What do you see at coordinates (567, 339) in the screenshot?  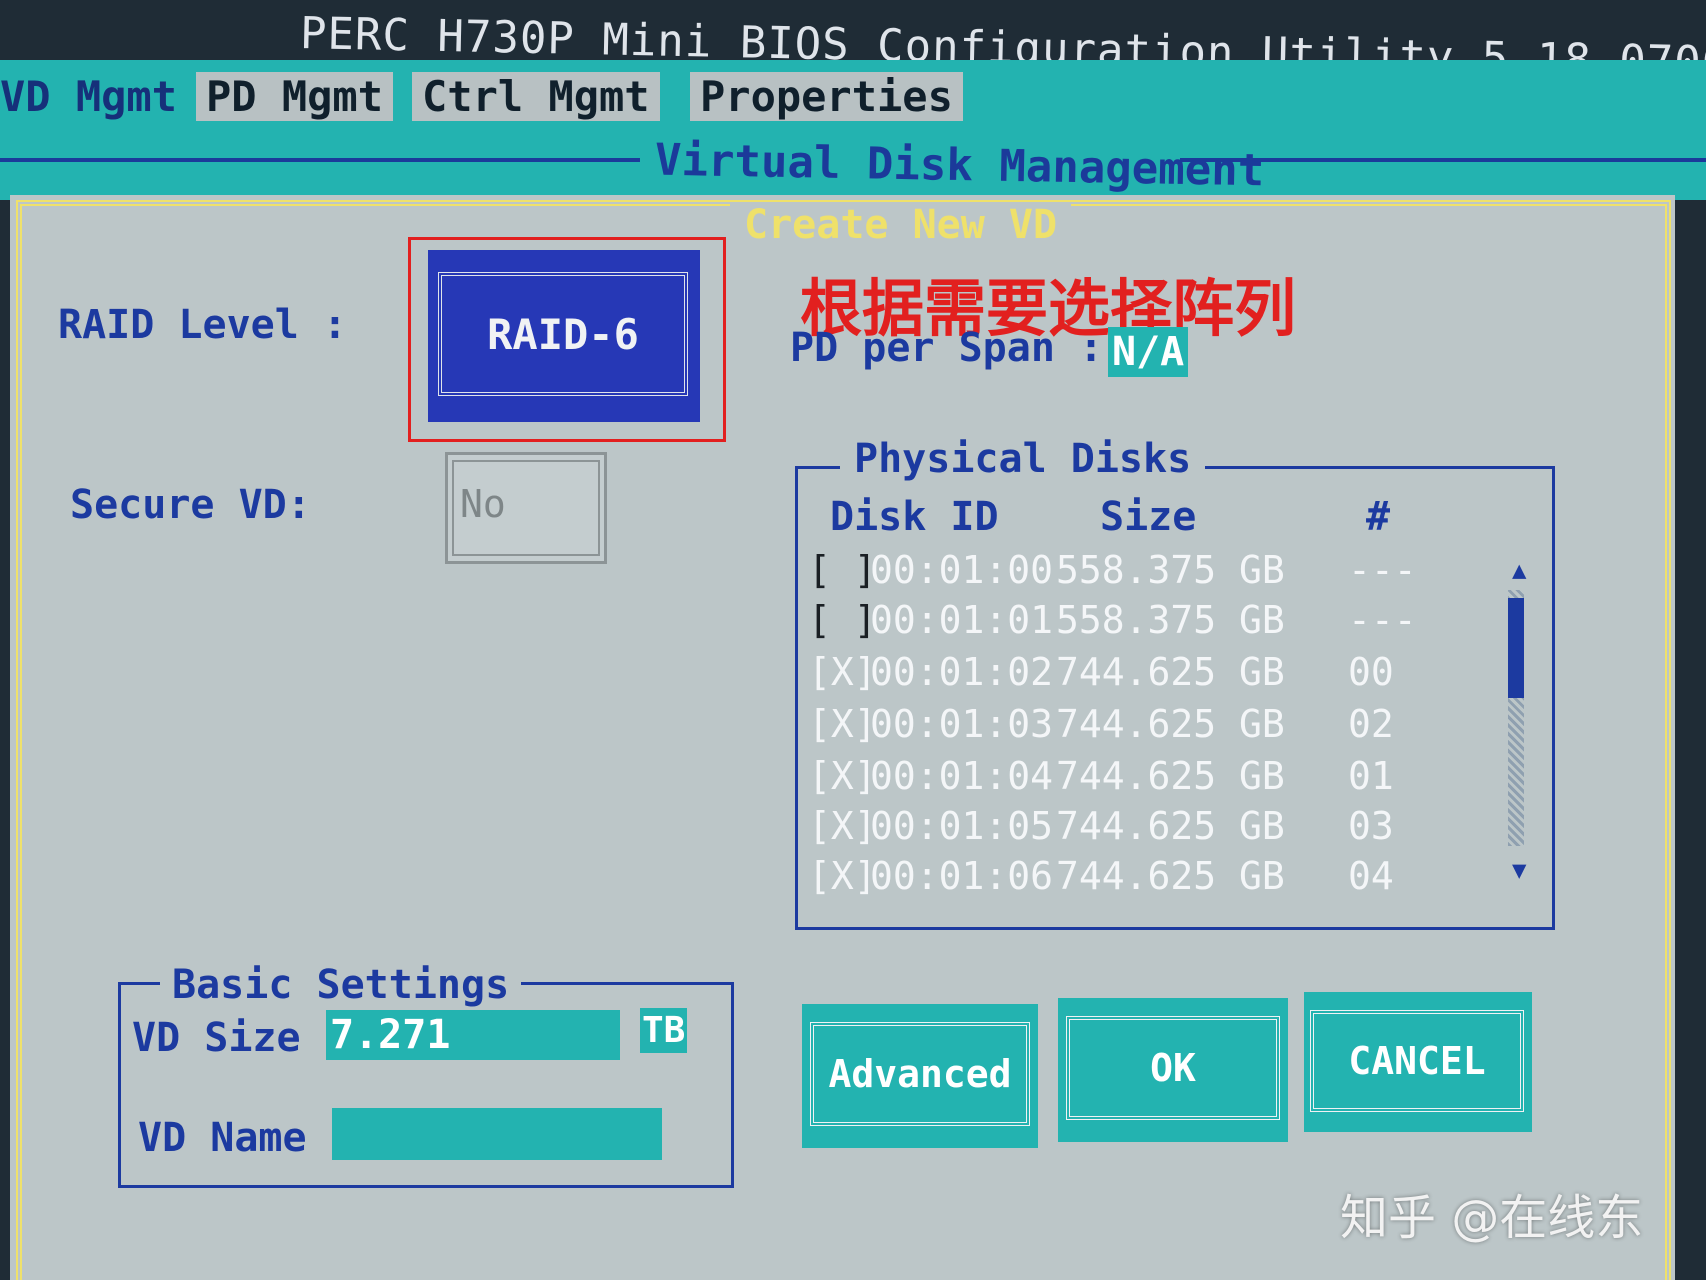 I see `highlight-box` at bounding box center [567, 339].